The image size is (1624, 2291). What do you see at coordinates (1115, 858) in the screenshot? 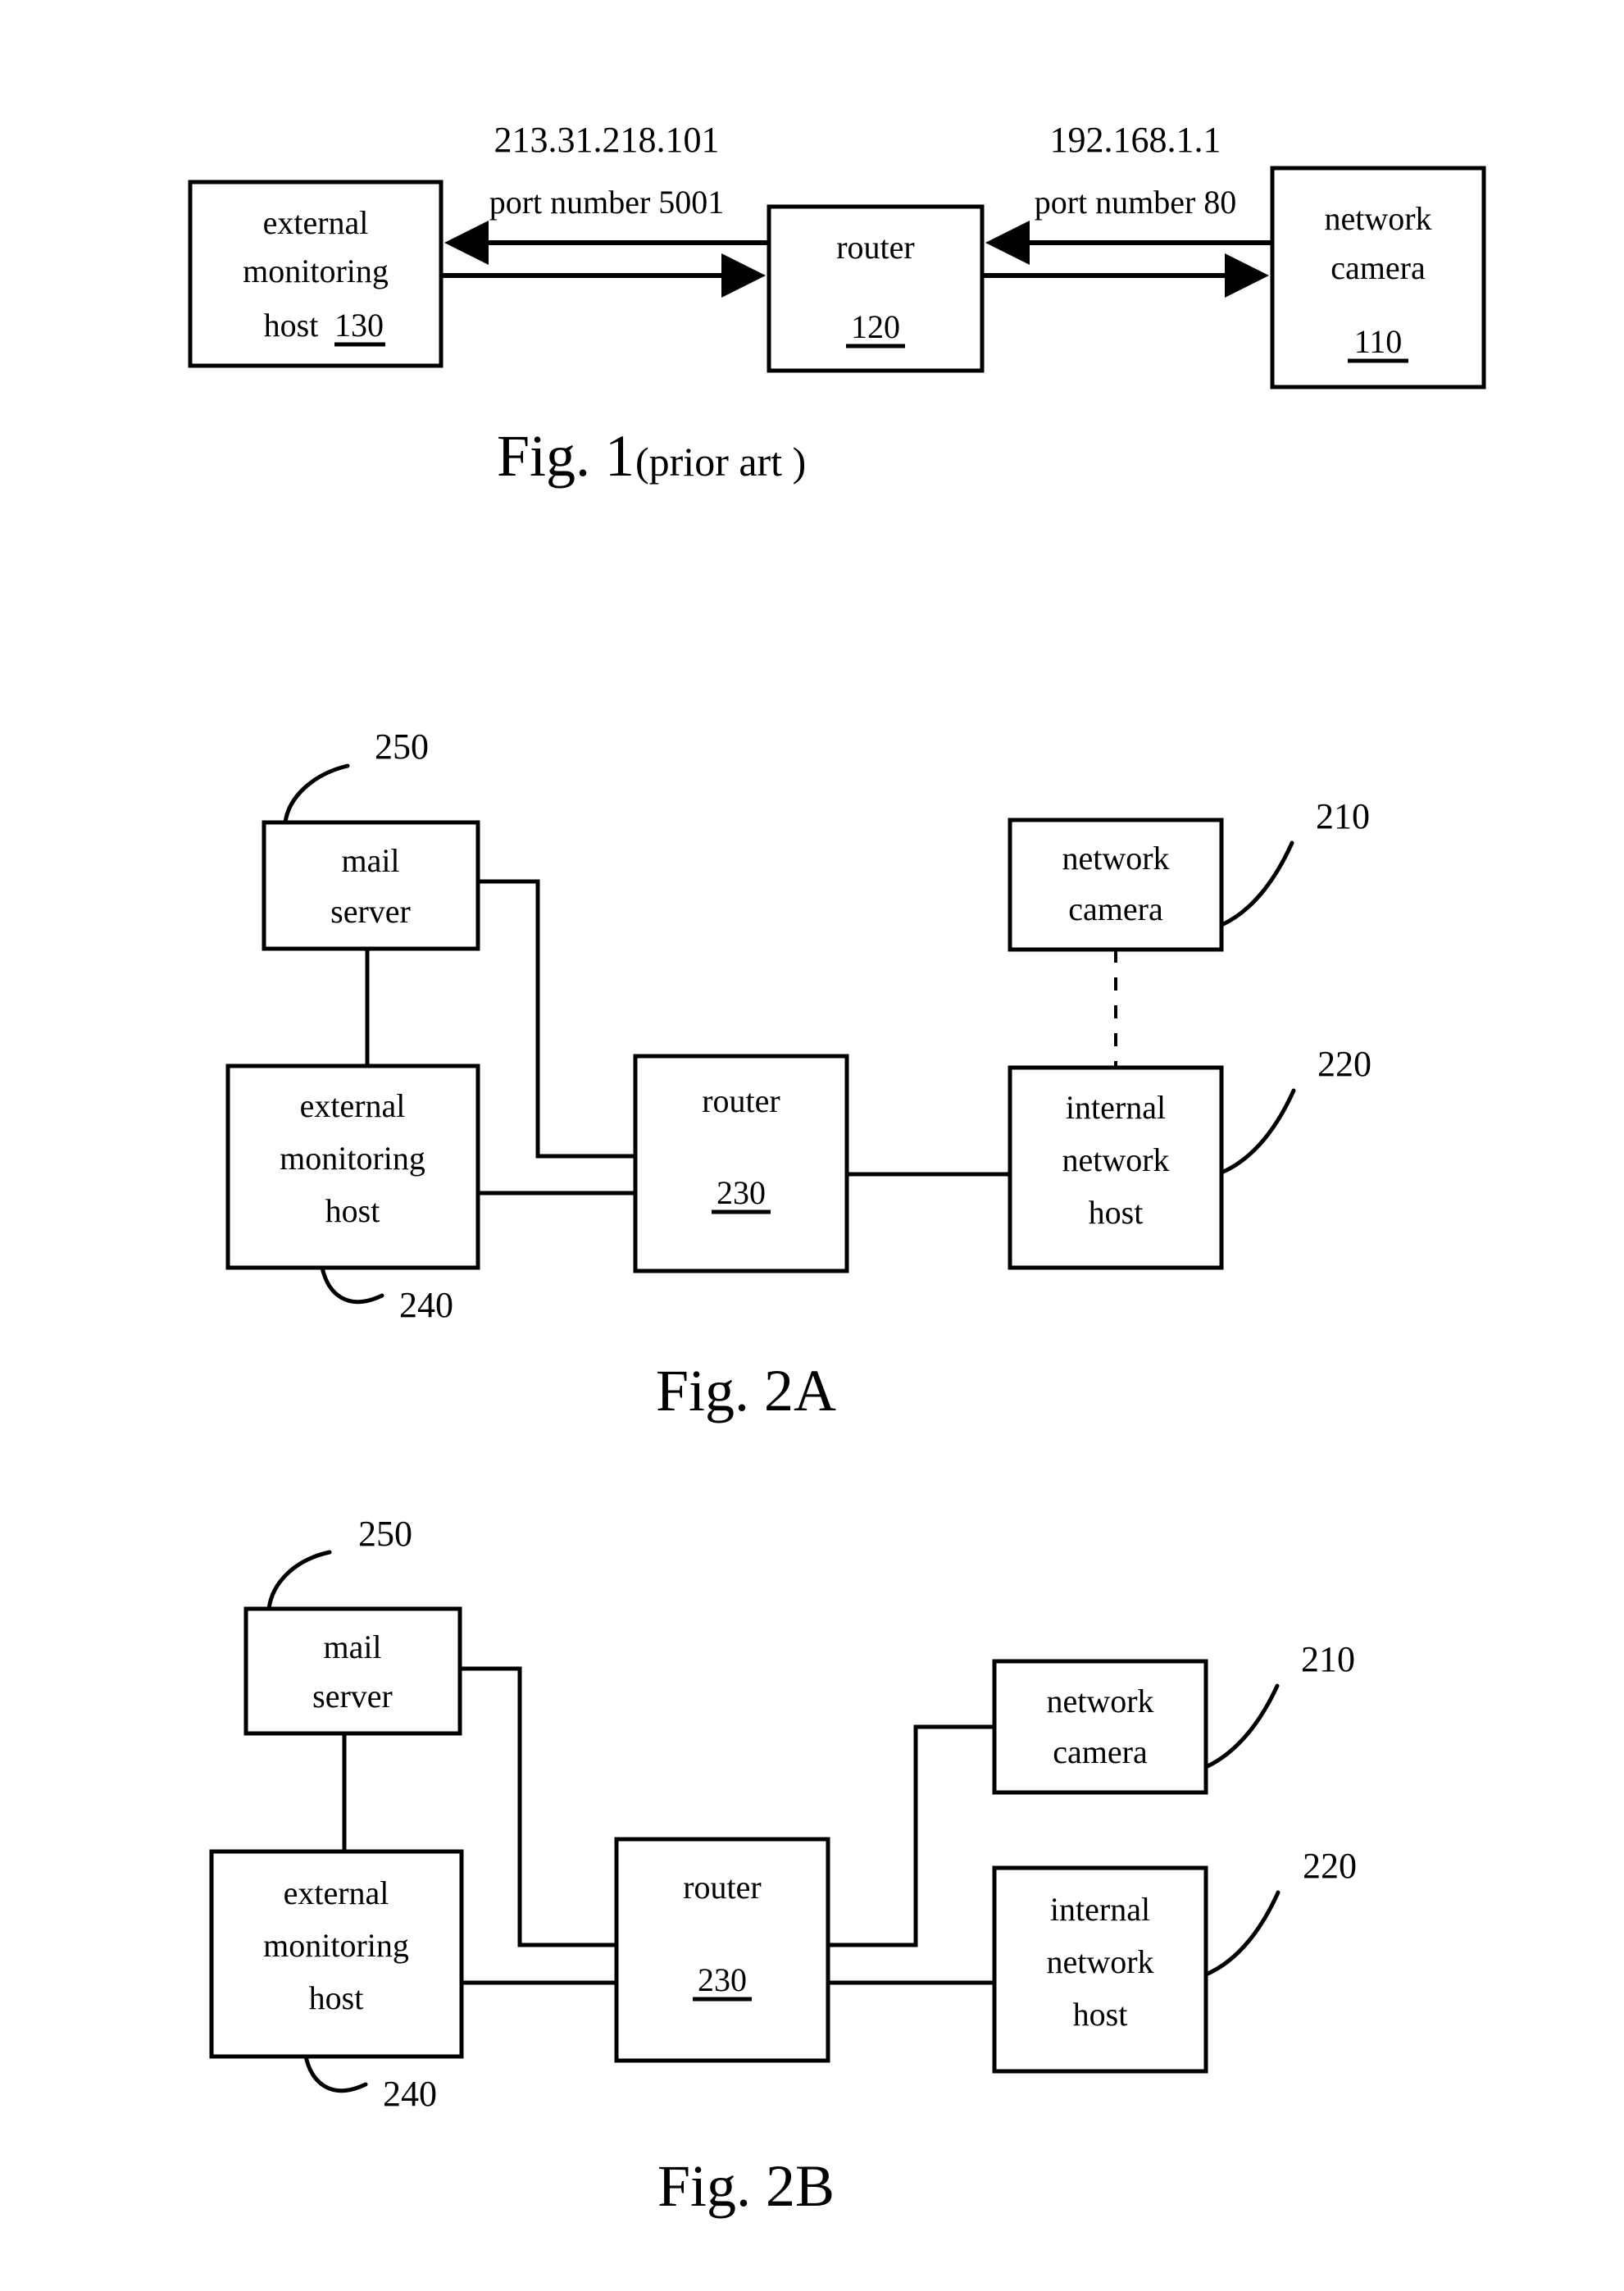
I see `fig2a-network-camera-label-1: network` at bounding box center [1115, 858].